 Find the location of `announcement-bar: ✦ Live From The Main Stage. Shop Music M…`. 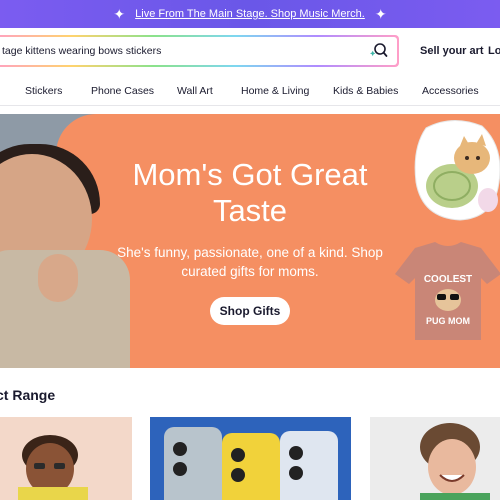

announcement-bar: ✦ Live From The Main Stage. Shop Music M… is located at coordinates (250, 14).